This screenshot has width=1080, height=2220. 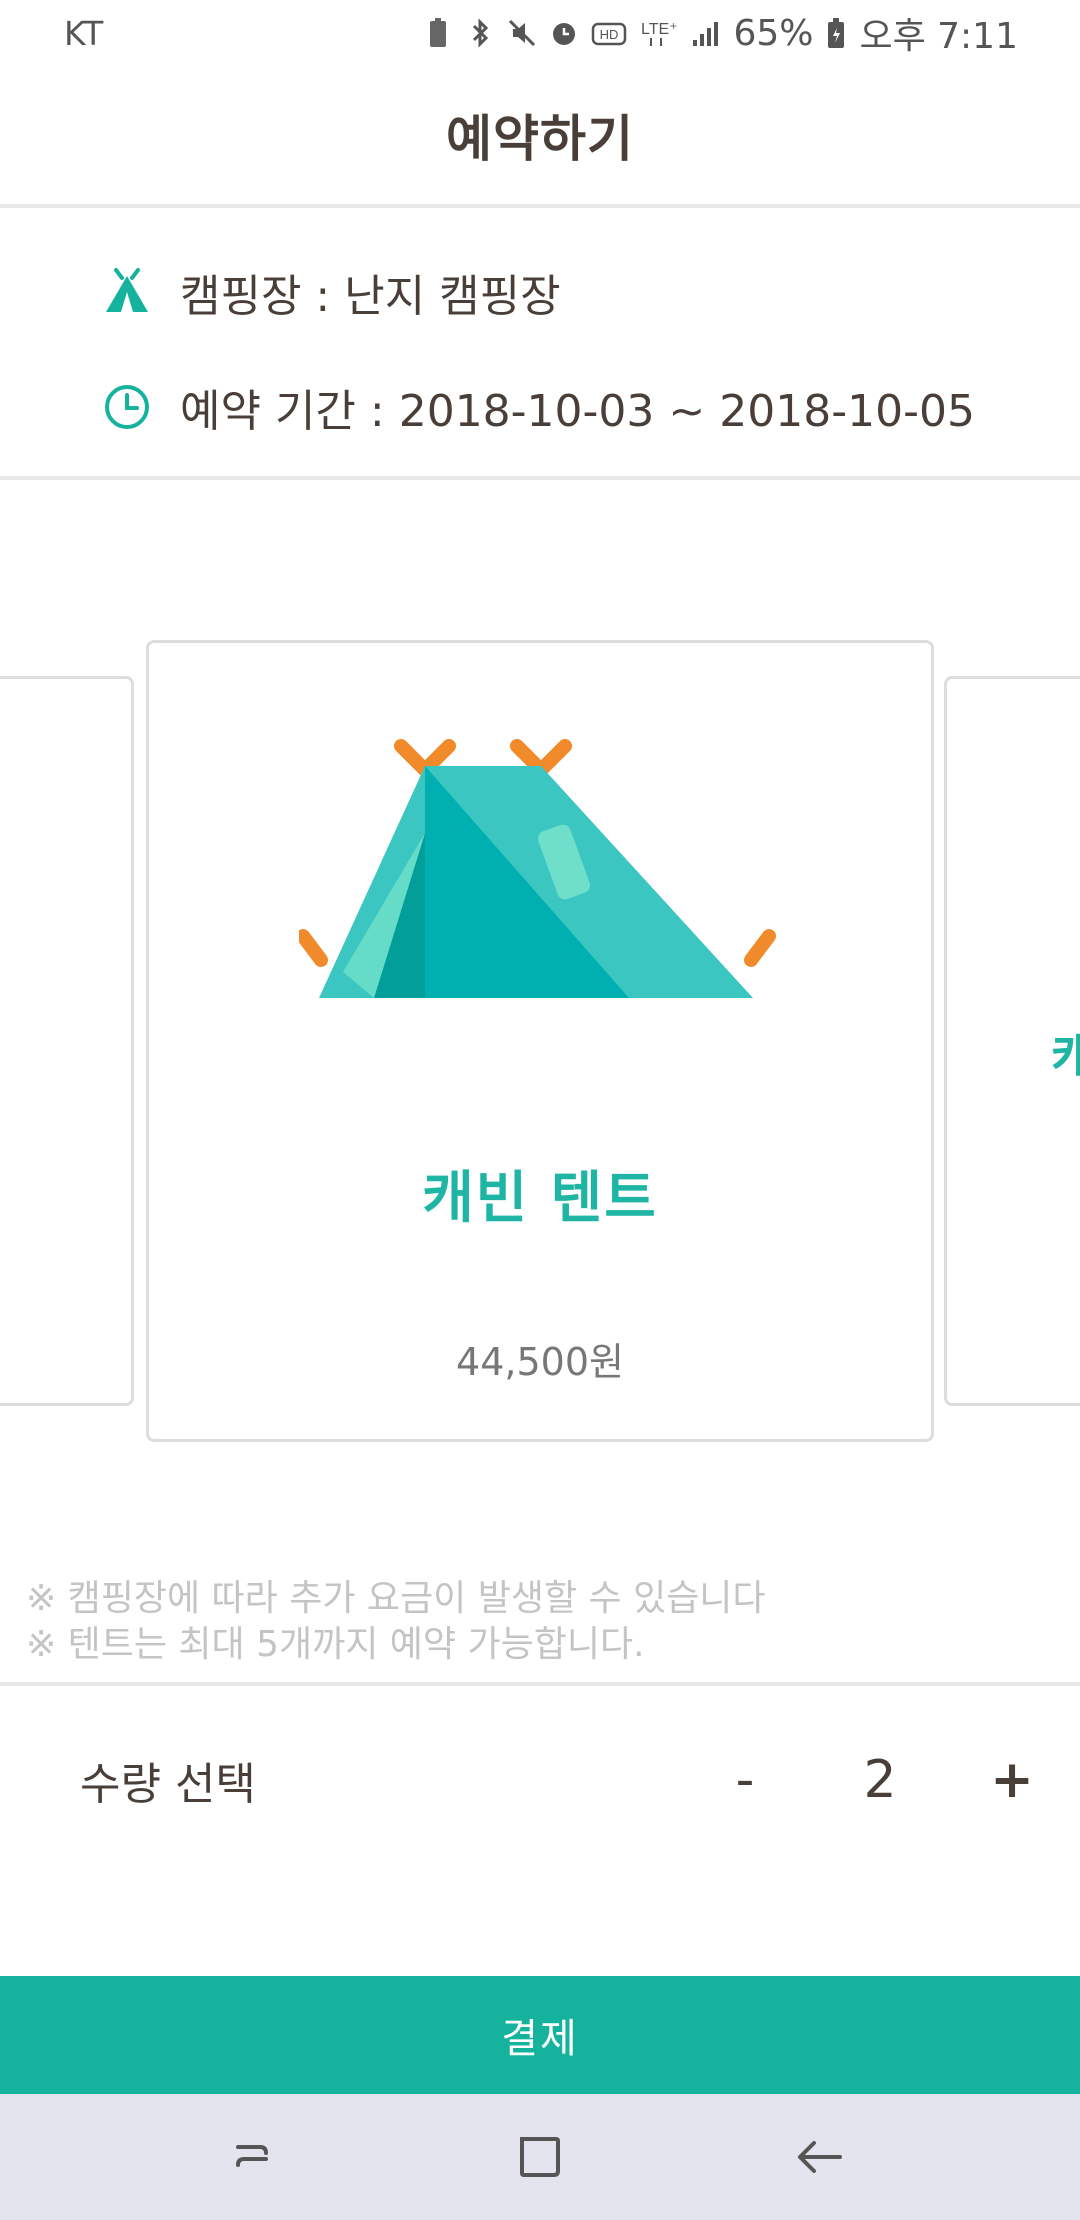 I want to click on note-line: ※ 캠핑장에 따라 추가 요금이 발생할 수 있습니다, so click(x=396, y=1598).